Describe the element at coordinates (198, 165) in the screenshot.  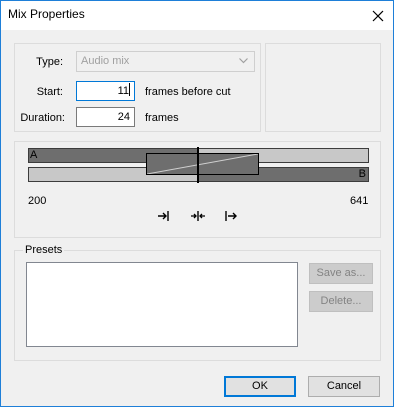
I see `cut-line` at that location.